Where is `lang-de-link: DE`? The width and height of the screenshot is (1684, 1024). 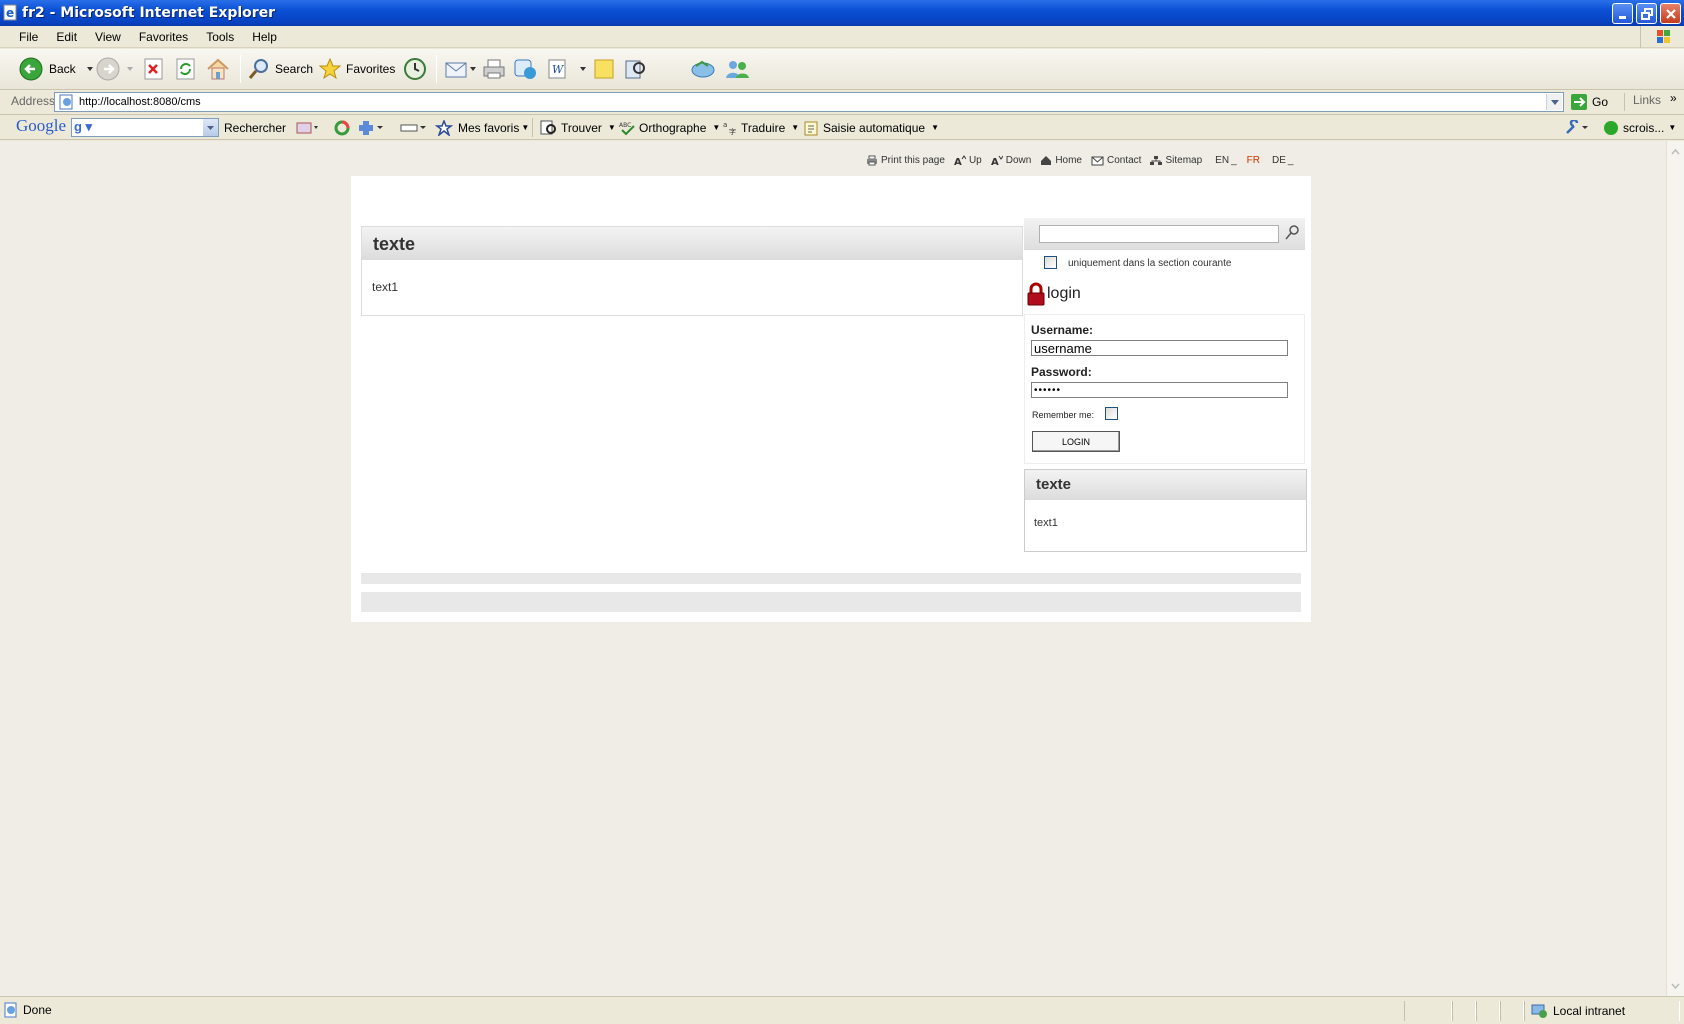
lang-de-link: DE is located at coordinates (1279, 160).